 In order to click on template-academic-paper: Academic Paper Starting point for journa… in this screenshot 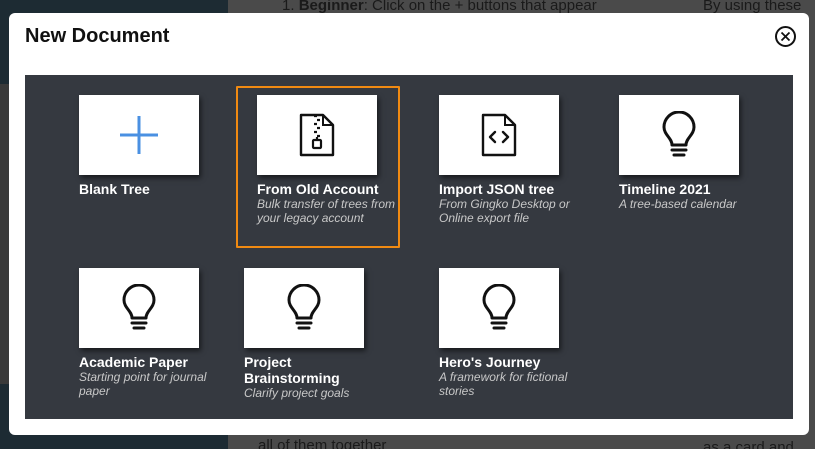, I will do `click(154, 338)`.